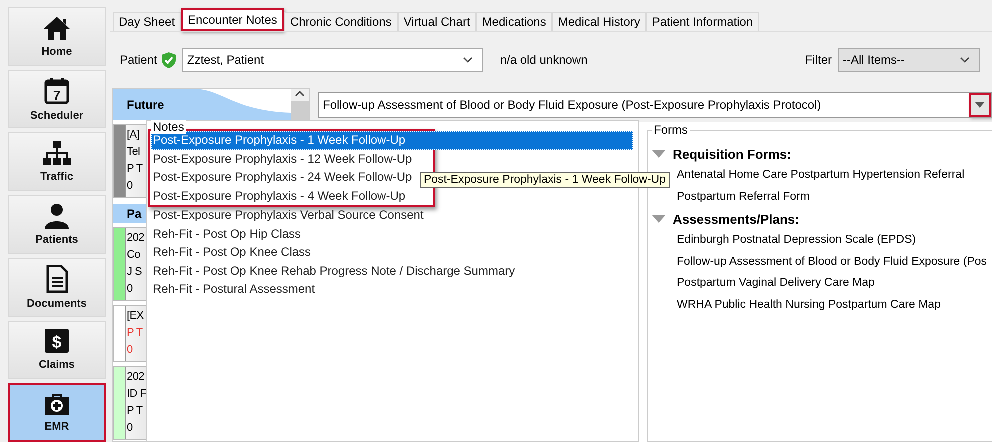 The height and width of the screenshot is (442, 992). I want to click on appointment-text: J S, so click(135, 272).